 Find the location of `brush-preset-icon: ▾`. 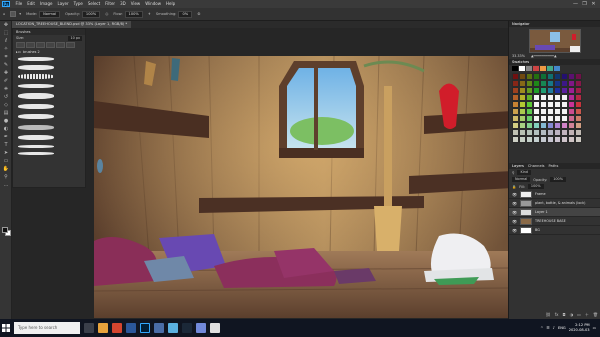

brush-preset-icon: ▾ is located at coordinates (15, 14).